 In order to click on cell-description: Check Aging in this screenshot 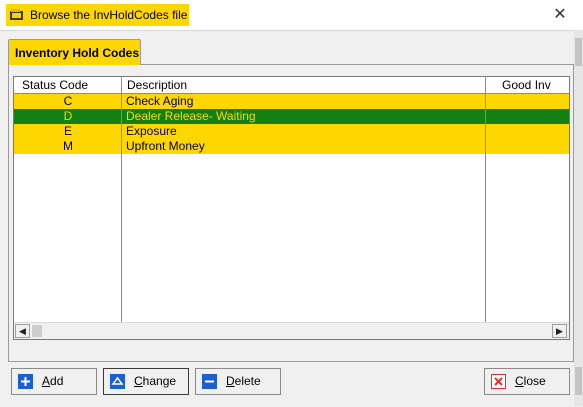, I will do `click(160, 101)`.